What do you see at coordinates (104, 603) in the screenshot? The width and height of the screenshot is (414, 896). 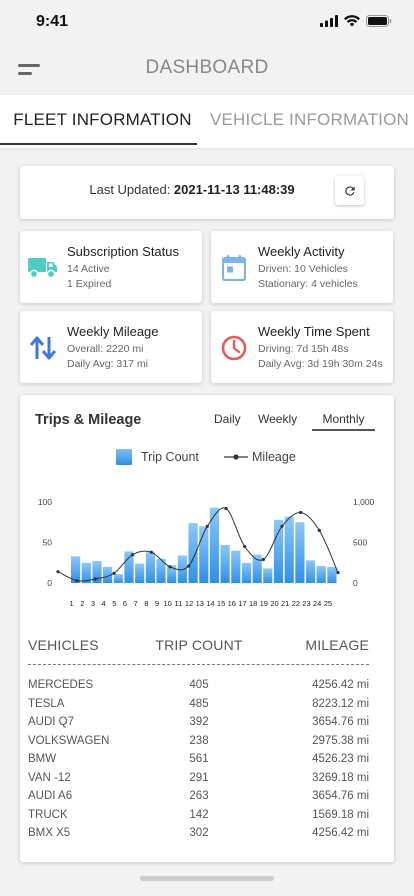 I see `x-axis-tick: 4` at bounding box center [104, 603].